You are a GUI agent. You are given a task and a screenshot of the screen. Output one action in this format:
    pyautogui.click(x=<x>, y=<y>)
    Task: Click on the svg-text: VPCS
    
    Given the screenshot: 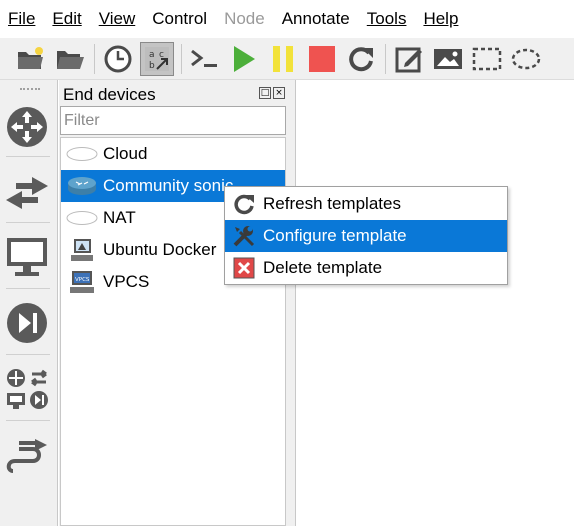 What is the action you would take?
    pyautogui.click(x=82, y=280)
    